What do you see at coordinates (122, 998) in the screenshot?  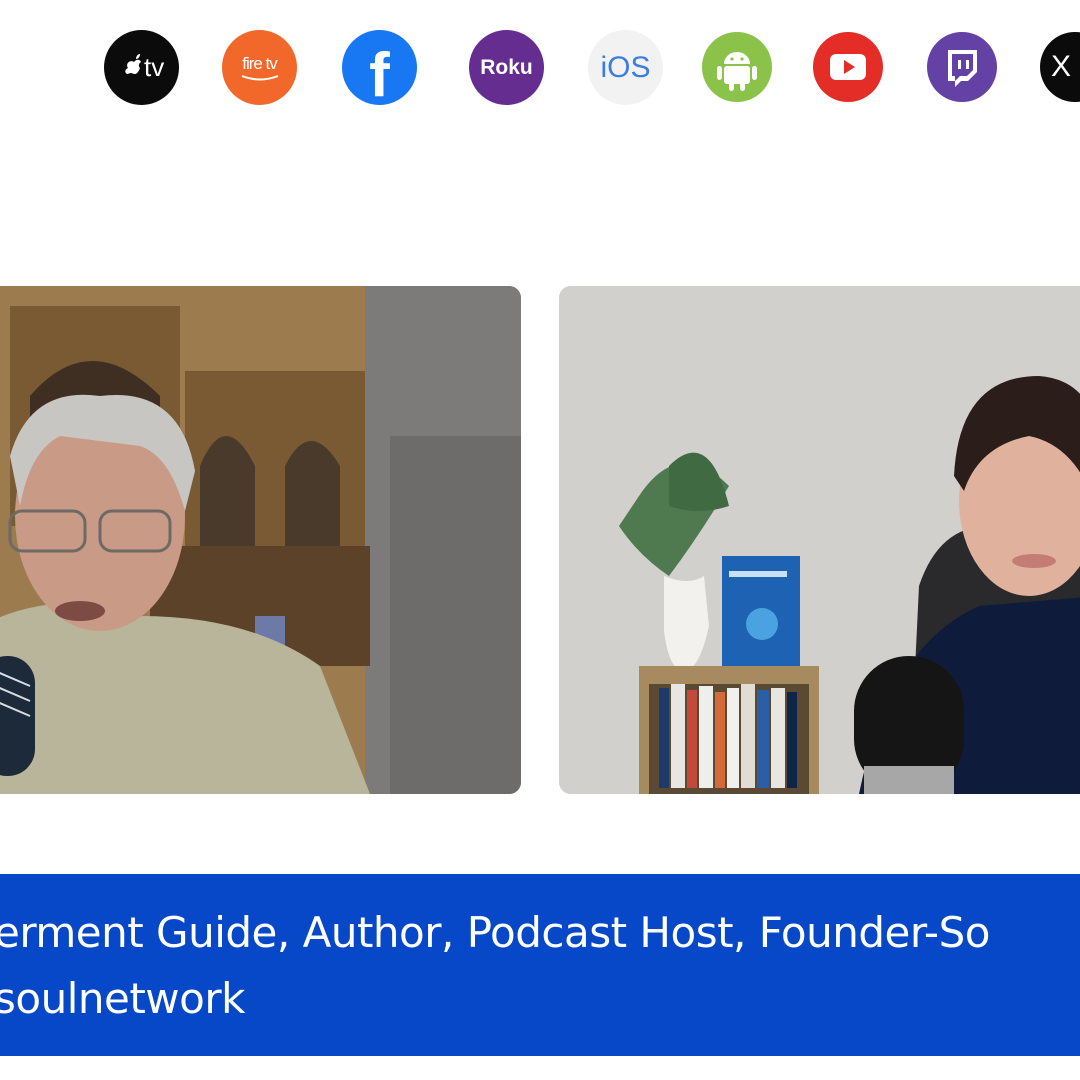 I see `guest-network-text: soulnetwork` at bounding box center [122, 998].